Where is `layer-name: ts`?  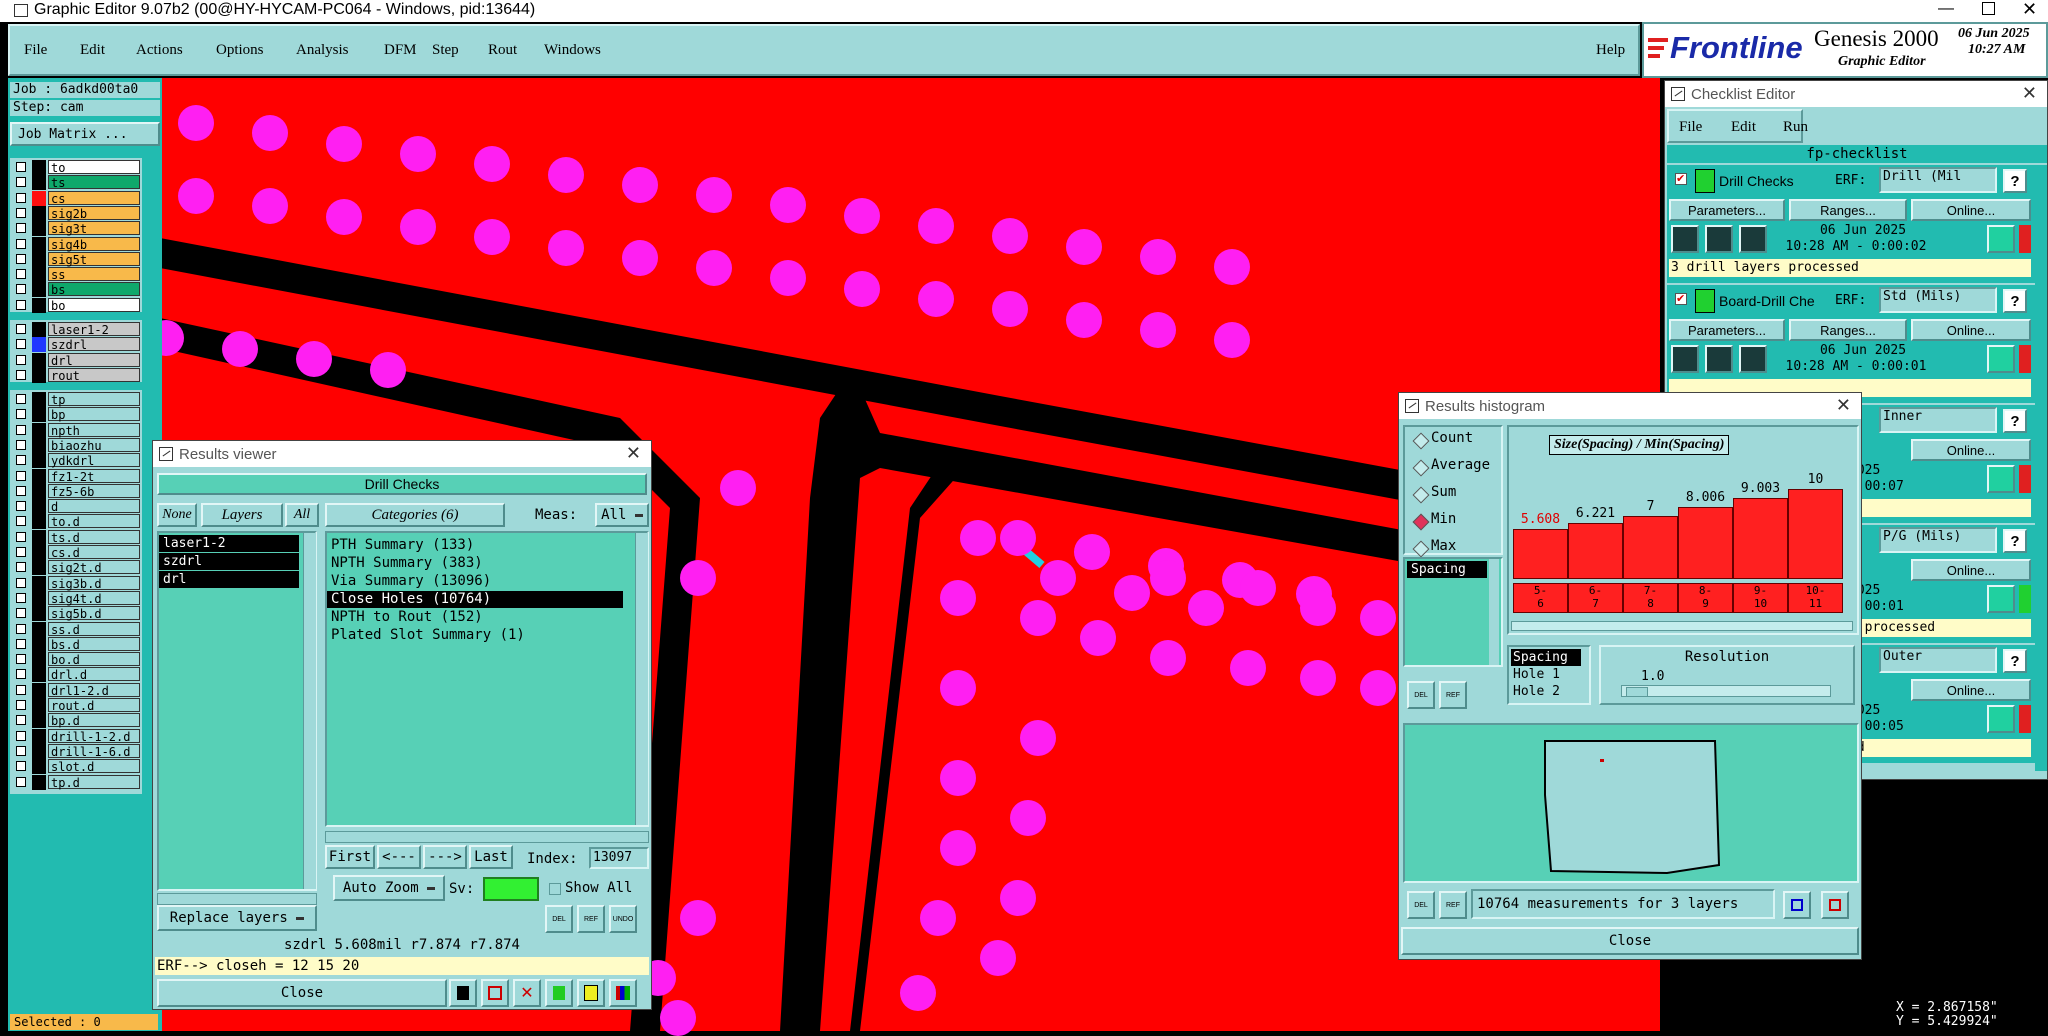 layer-name: ts is located at coordinates (94, 182).